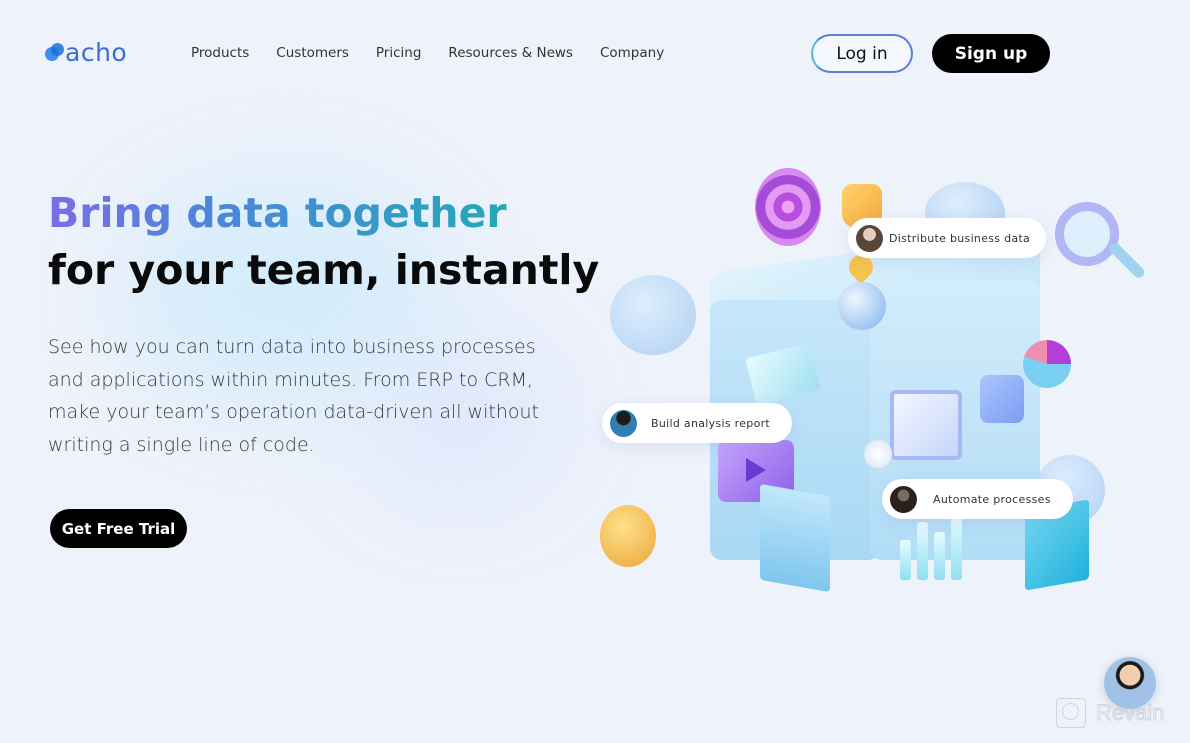  I want to click on chip-label: Automate processes, so click(992, 499).